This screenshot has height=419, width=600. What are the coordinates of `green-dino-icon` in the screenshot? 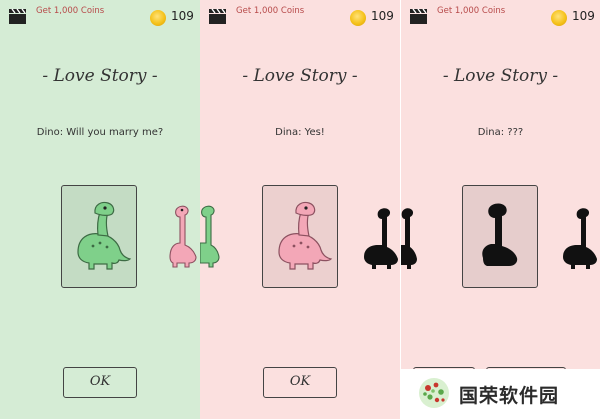 It's located at (104, 235).